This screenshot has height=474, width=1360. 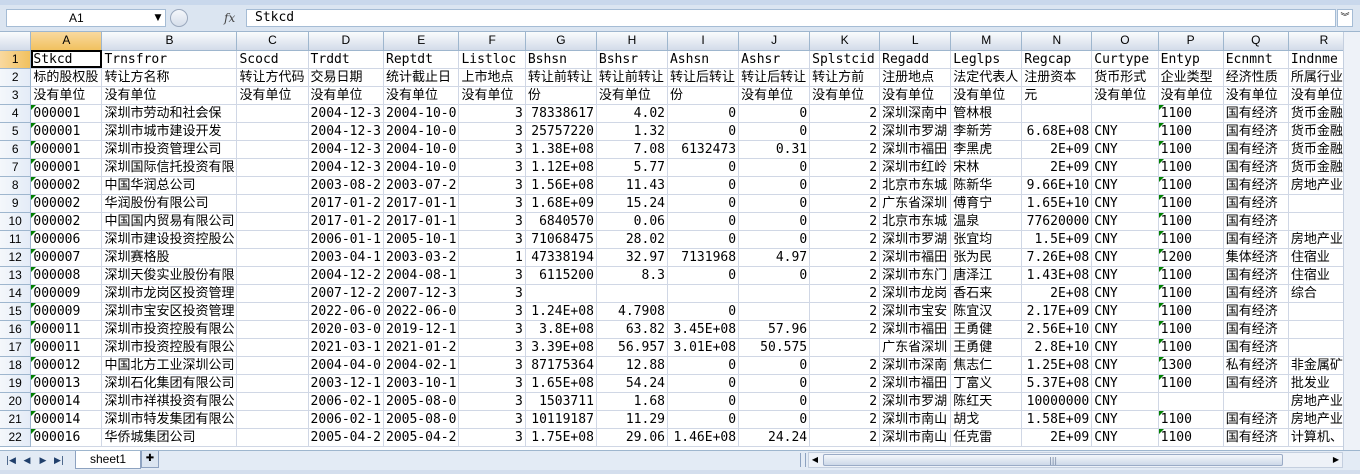 What do you see at coordinates (1256, 41) in the screenshot?
I see `column-header-Q: Q` at bounding box center [1256, 41].